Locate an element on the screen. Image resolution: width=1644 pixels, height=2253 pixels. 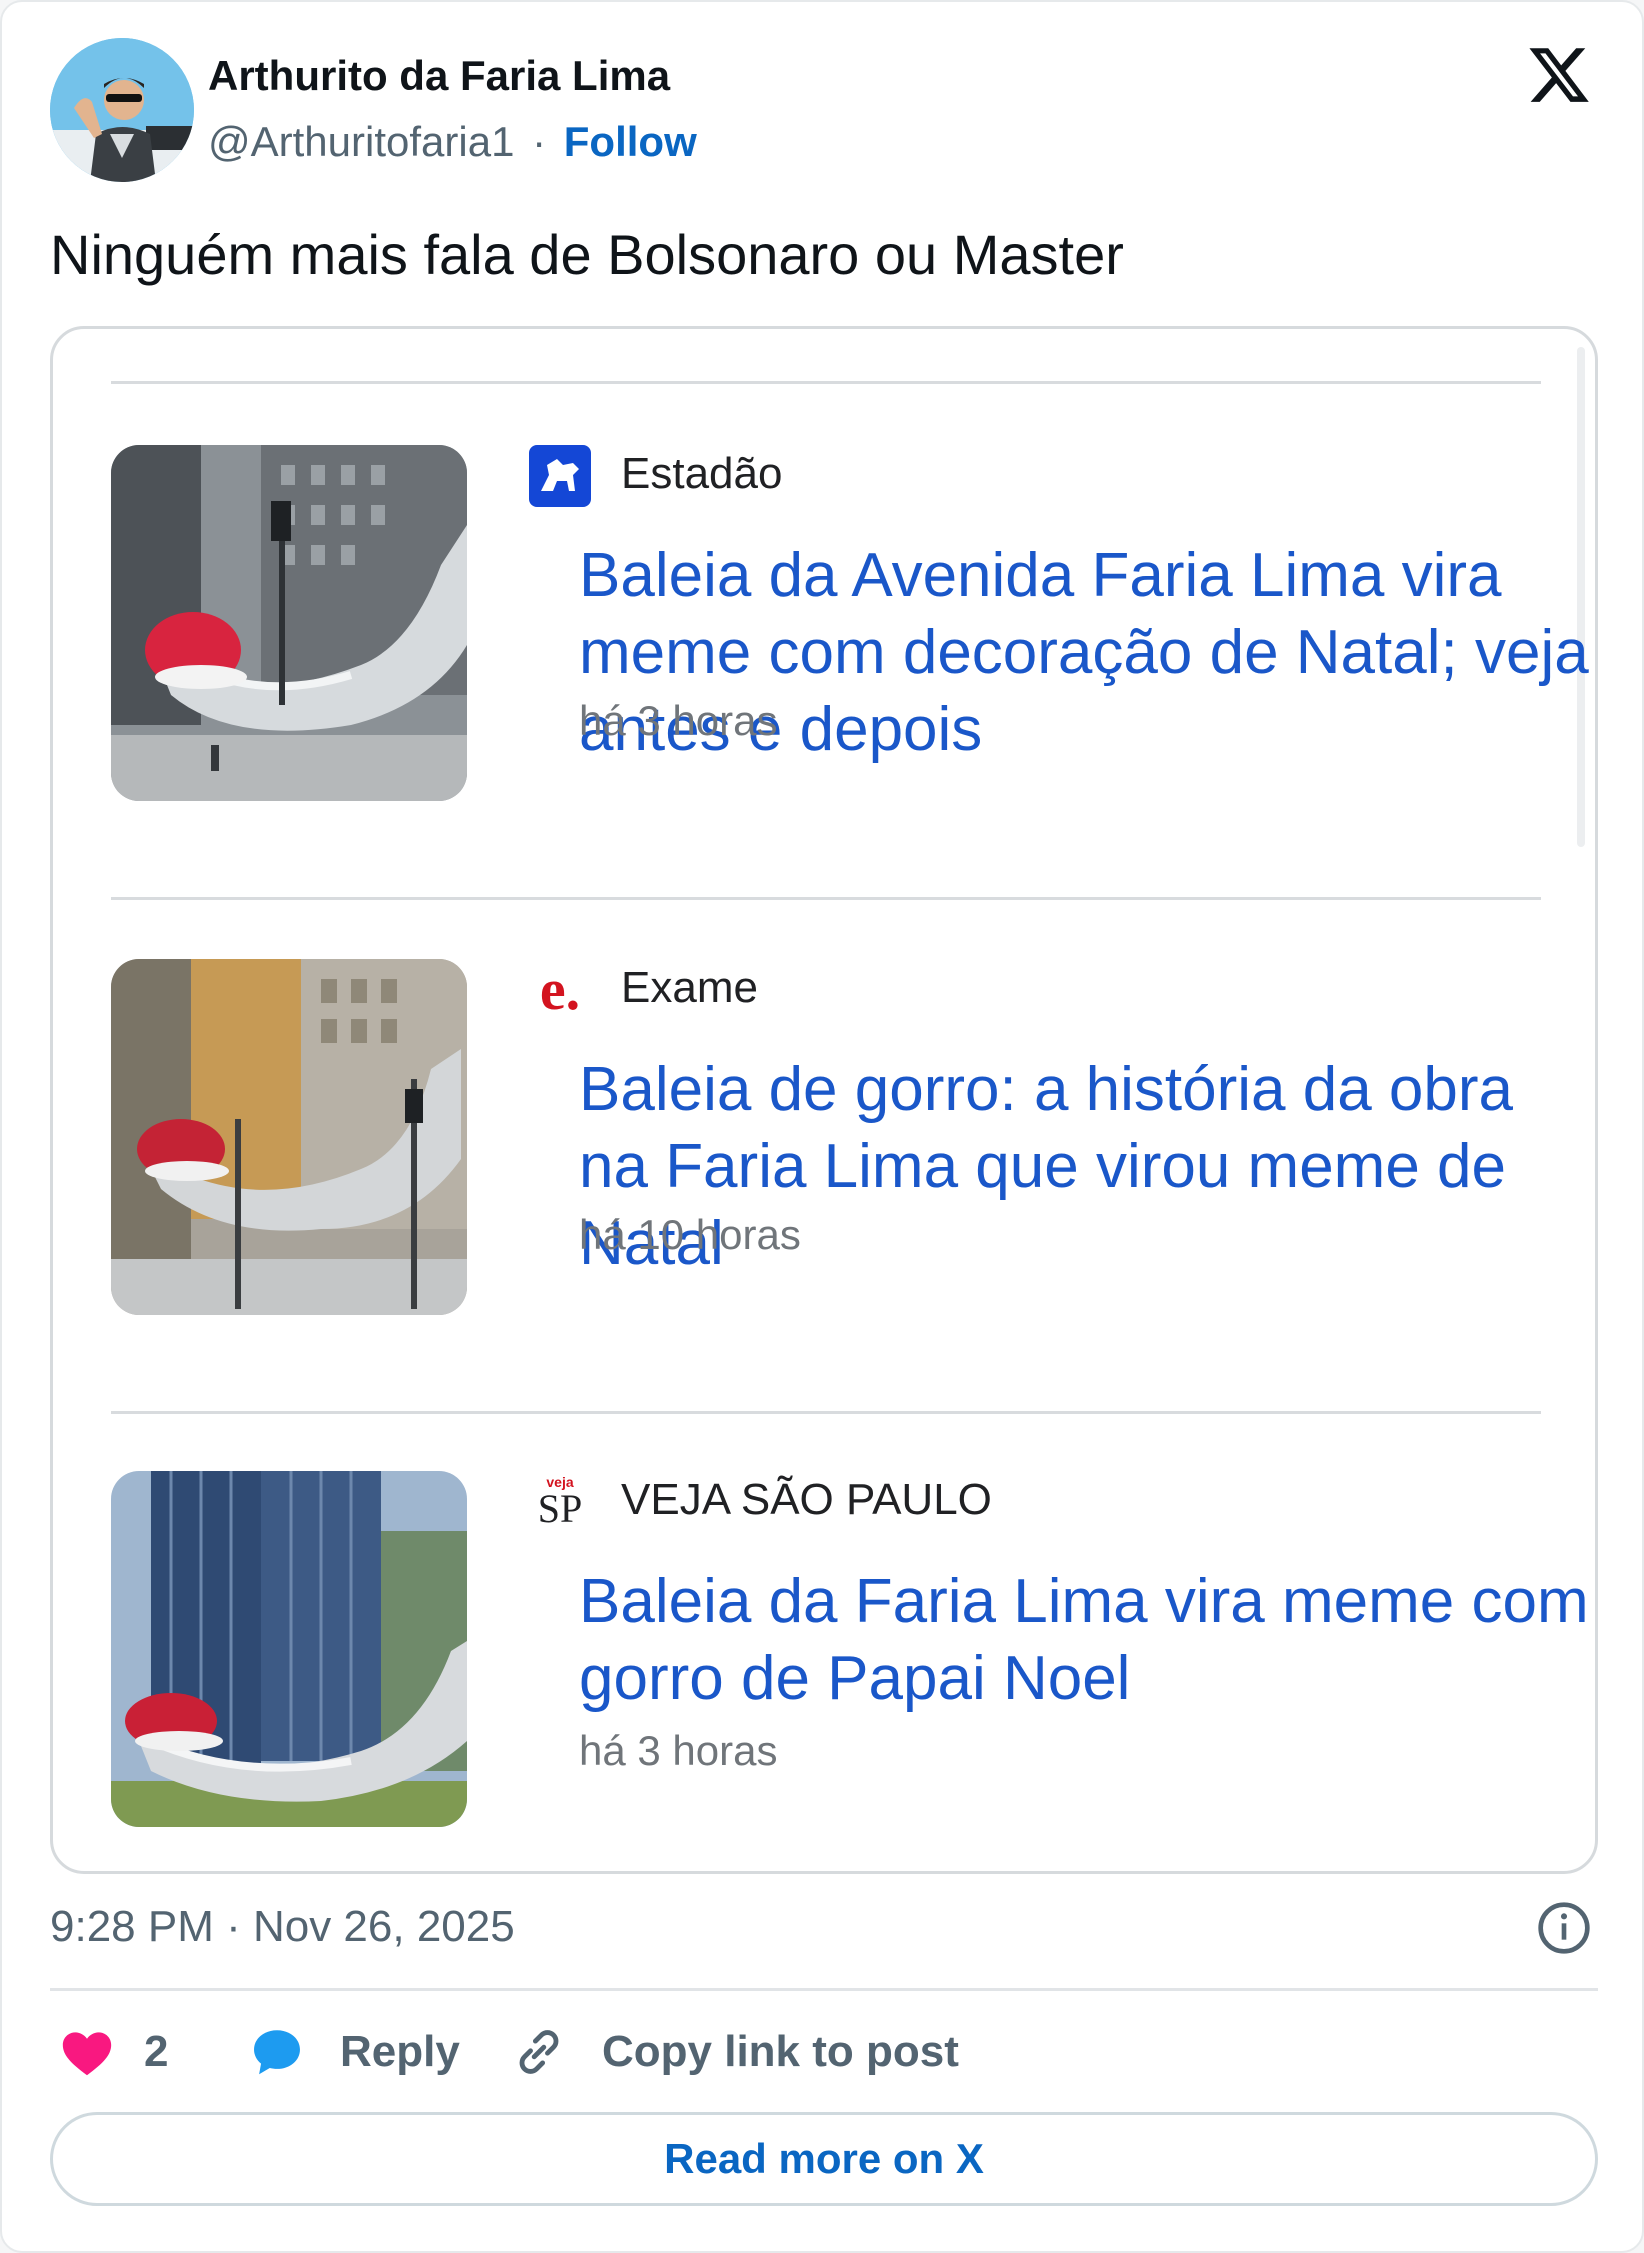
source-name: Exame is located at coordinates (689, 987).